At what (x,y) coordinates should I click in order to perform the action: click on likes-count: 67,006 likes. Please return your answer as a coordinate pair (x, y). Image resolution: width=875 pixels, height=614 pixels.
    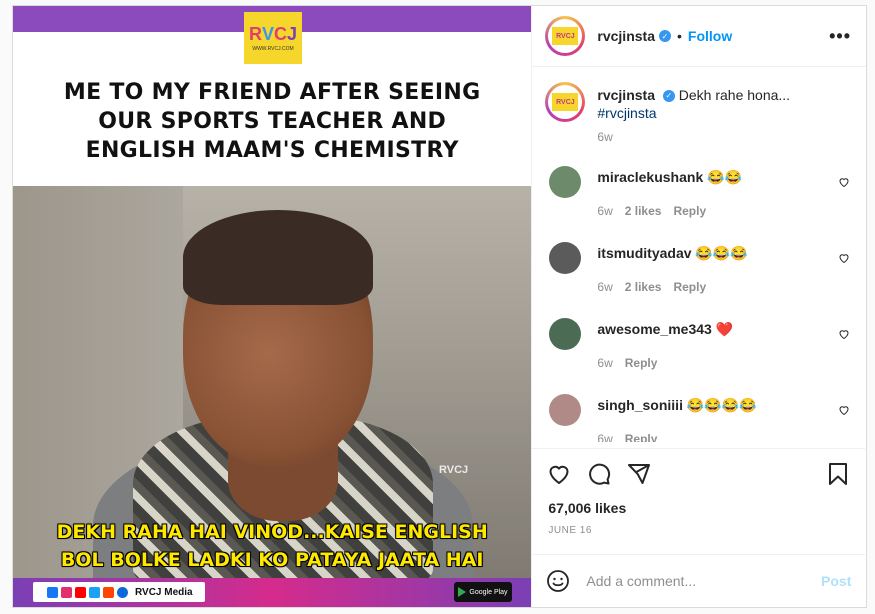
    Looking at the image, I should click on (587, 508).